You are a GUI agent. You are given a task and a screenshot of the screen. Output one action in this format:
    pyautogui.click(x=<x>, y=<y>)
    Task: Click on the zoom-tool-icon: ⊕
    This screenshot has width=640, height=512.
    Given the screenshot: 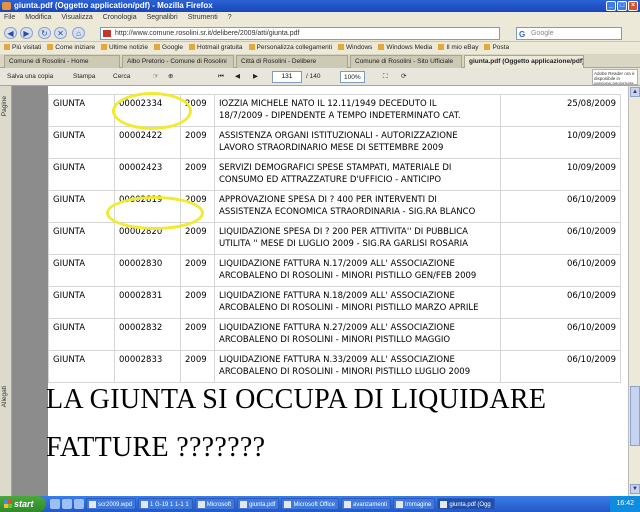 What is the action you would take?
    pyautogui.click(x=170, y=77)
    